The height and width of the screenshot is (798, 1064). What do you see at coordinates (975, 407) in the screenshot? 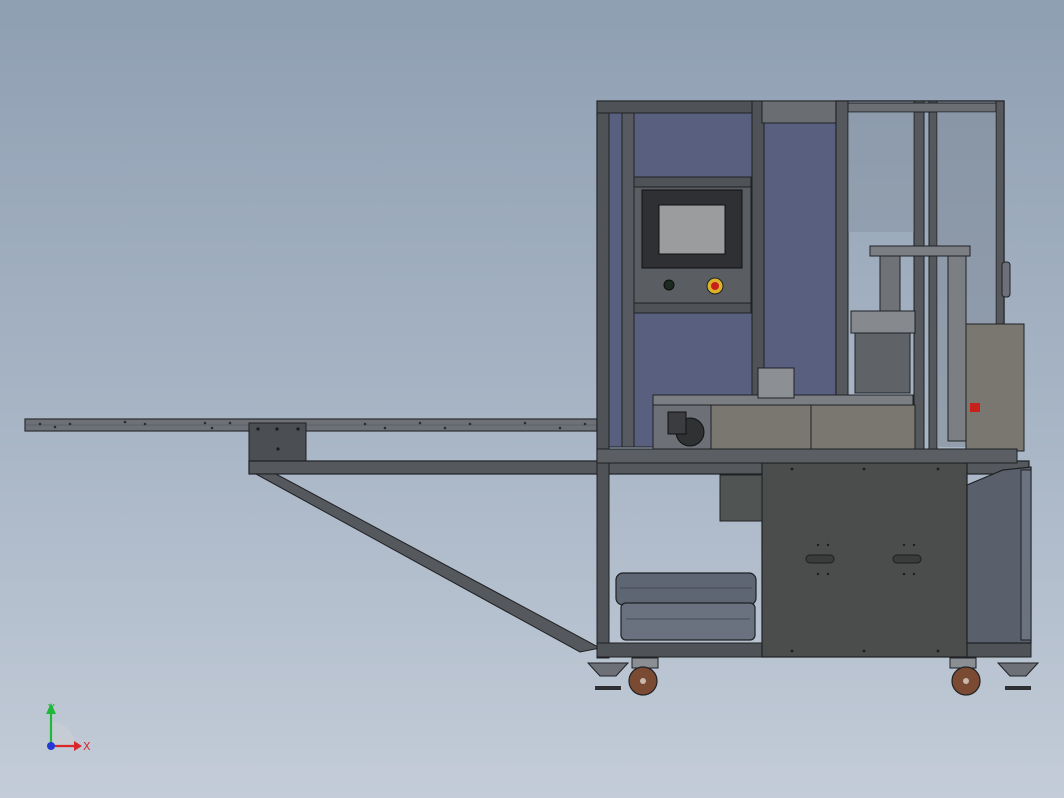
I see `red-indicator-icon` at bounding box center [975, 407].